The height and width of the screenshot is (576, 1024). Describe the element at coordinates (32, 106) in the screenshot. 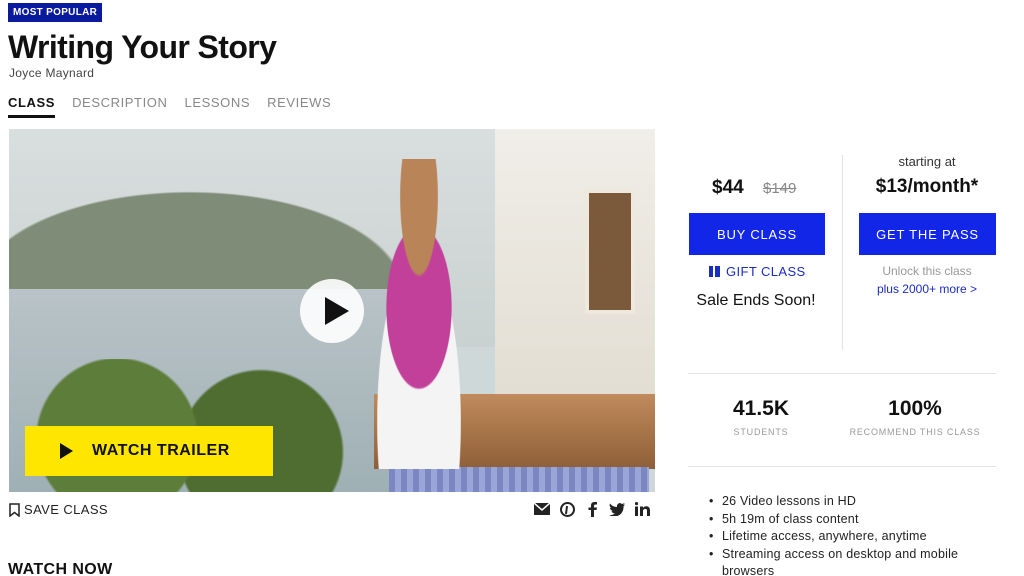

I see `tab-class: CLASS` at that location.